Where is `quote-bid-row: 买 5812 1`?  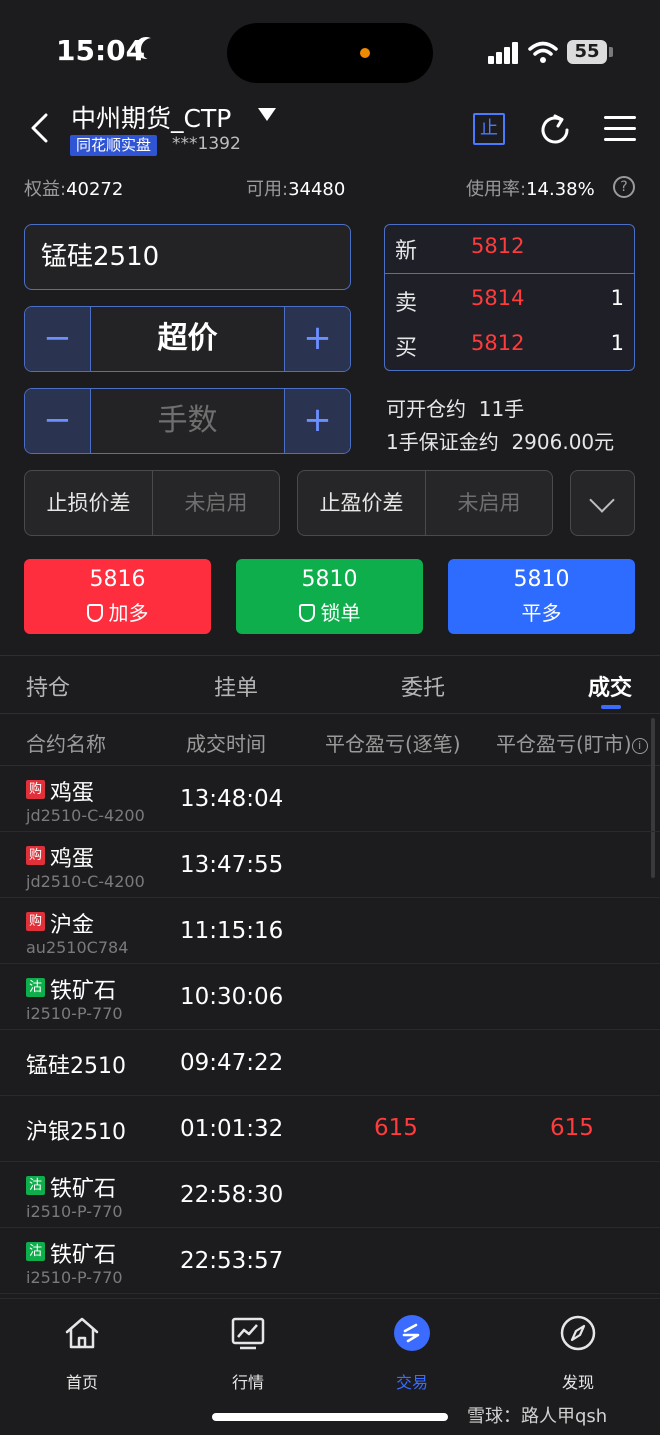
quote-bid-row: 买 5812 1 is located at coordinates (509, 345).